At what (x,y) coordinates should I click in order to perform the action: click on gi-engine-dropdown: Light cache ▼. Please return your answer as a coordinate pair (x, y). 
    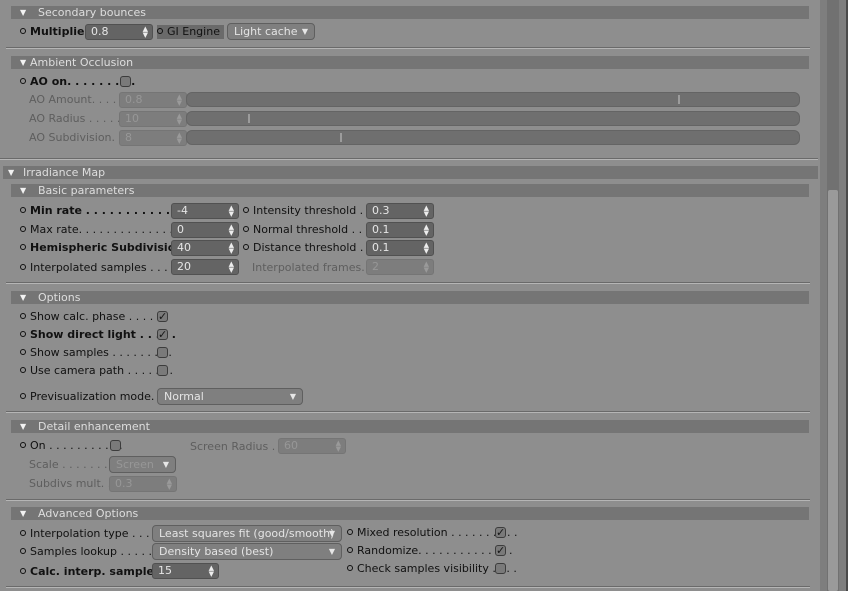
    Looking at the image, I should click on (271, 31).